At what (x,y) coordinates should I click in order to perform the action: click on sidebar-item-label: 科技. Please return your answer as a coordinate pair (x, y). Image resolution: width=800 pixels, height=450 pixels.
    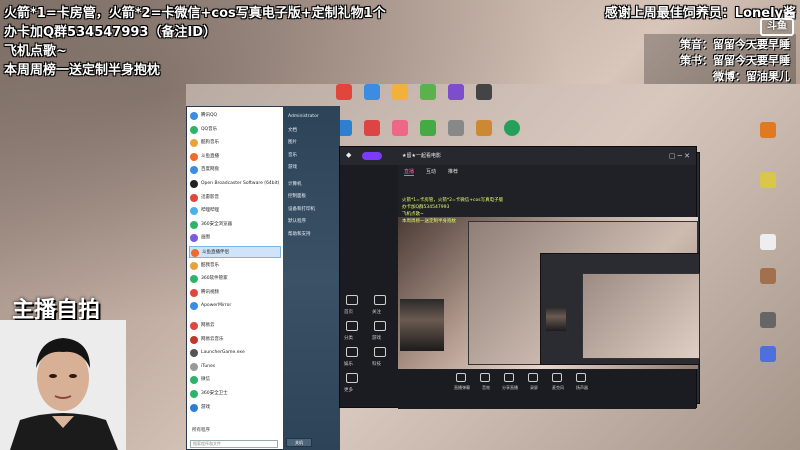
    Looking at the image, I should click on (376, 364).